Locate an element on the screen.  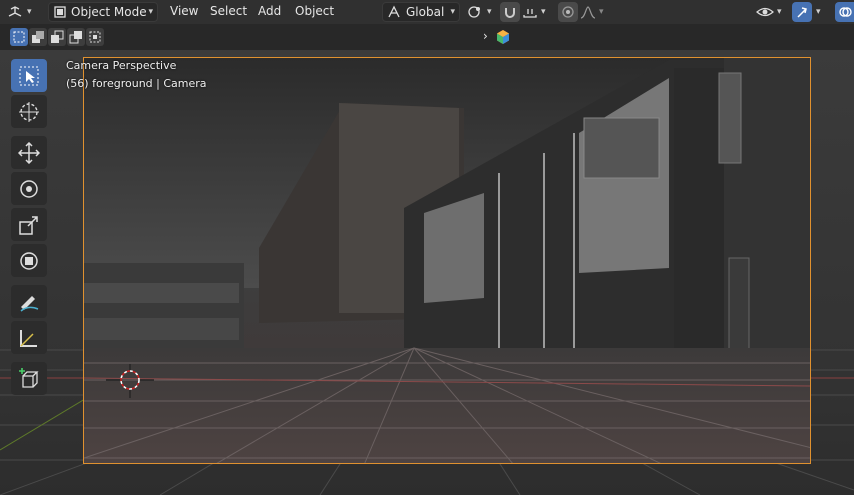
transform-orientation-dropdown: Global ▾ is located at coordinates (421, 12).